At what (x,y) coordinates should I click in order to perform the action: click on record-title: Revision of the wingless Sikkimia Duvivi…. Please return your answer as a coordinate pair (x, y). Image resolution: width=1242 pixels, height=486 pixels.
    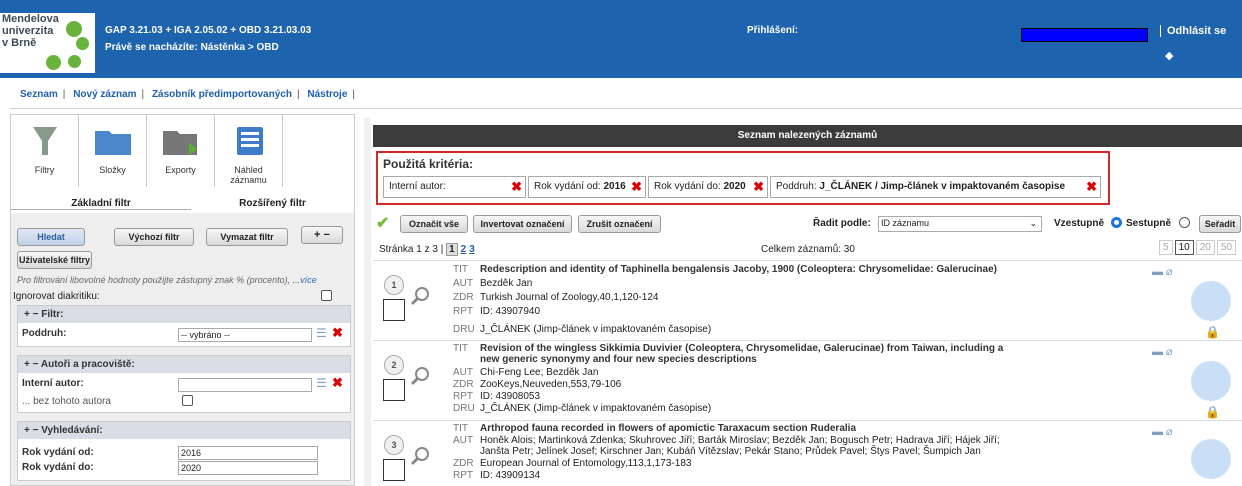
    Looking at the image, I should click on (741, 348).